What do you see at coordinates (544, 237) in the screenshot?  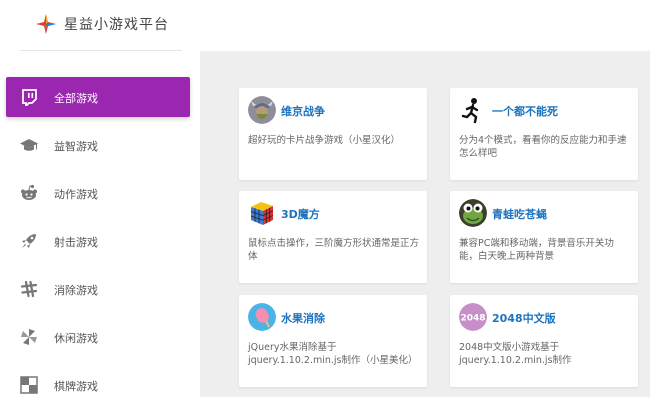 I see `game-card: 青蛙吃苍蝇 兼容PC端和移动端，背景音乐开关功能，白天晚上两种背景` at bounding box center [544, 237].